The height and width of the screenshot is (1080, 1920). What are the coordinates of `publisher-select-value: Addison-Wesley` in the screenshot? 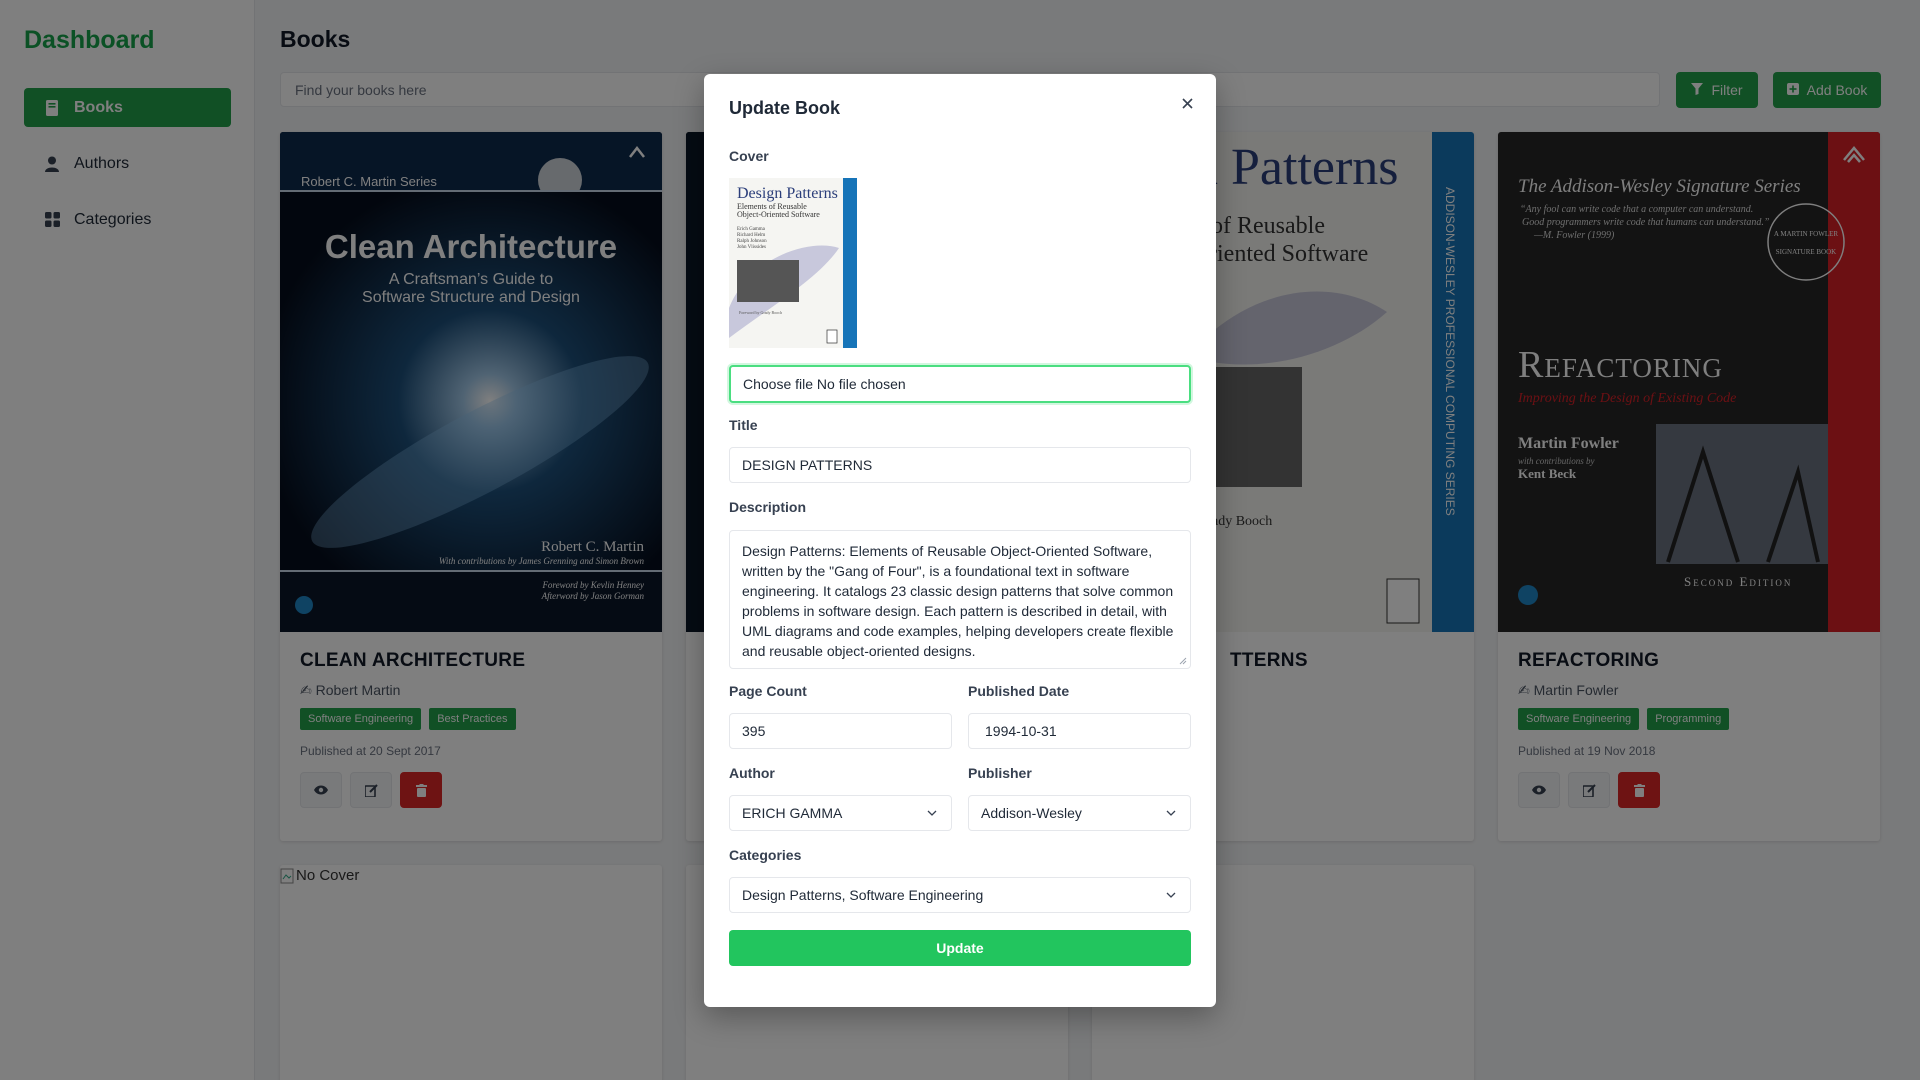 It's located at (1031, 813).